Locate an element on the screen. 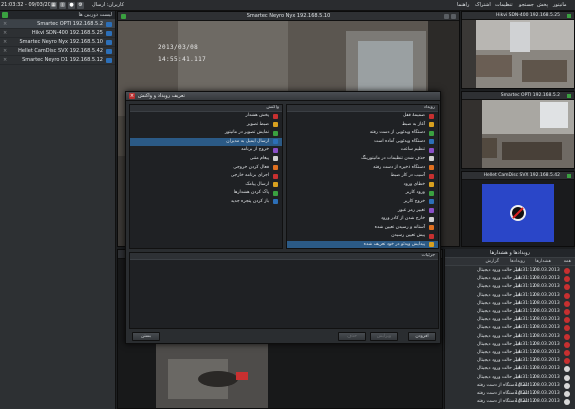 This screenshot has height=409, width=575. action-list-item: اجرای برنامه خارجی is located at coordinates (206, 176).